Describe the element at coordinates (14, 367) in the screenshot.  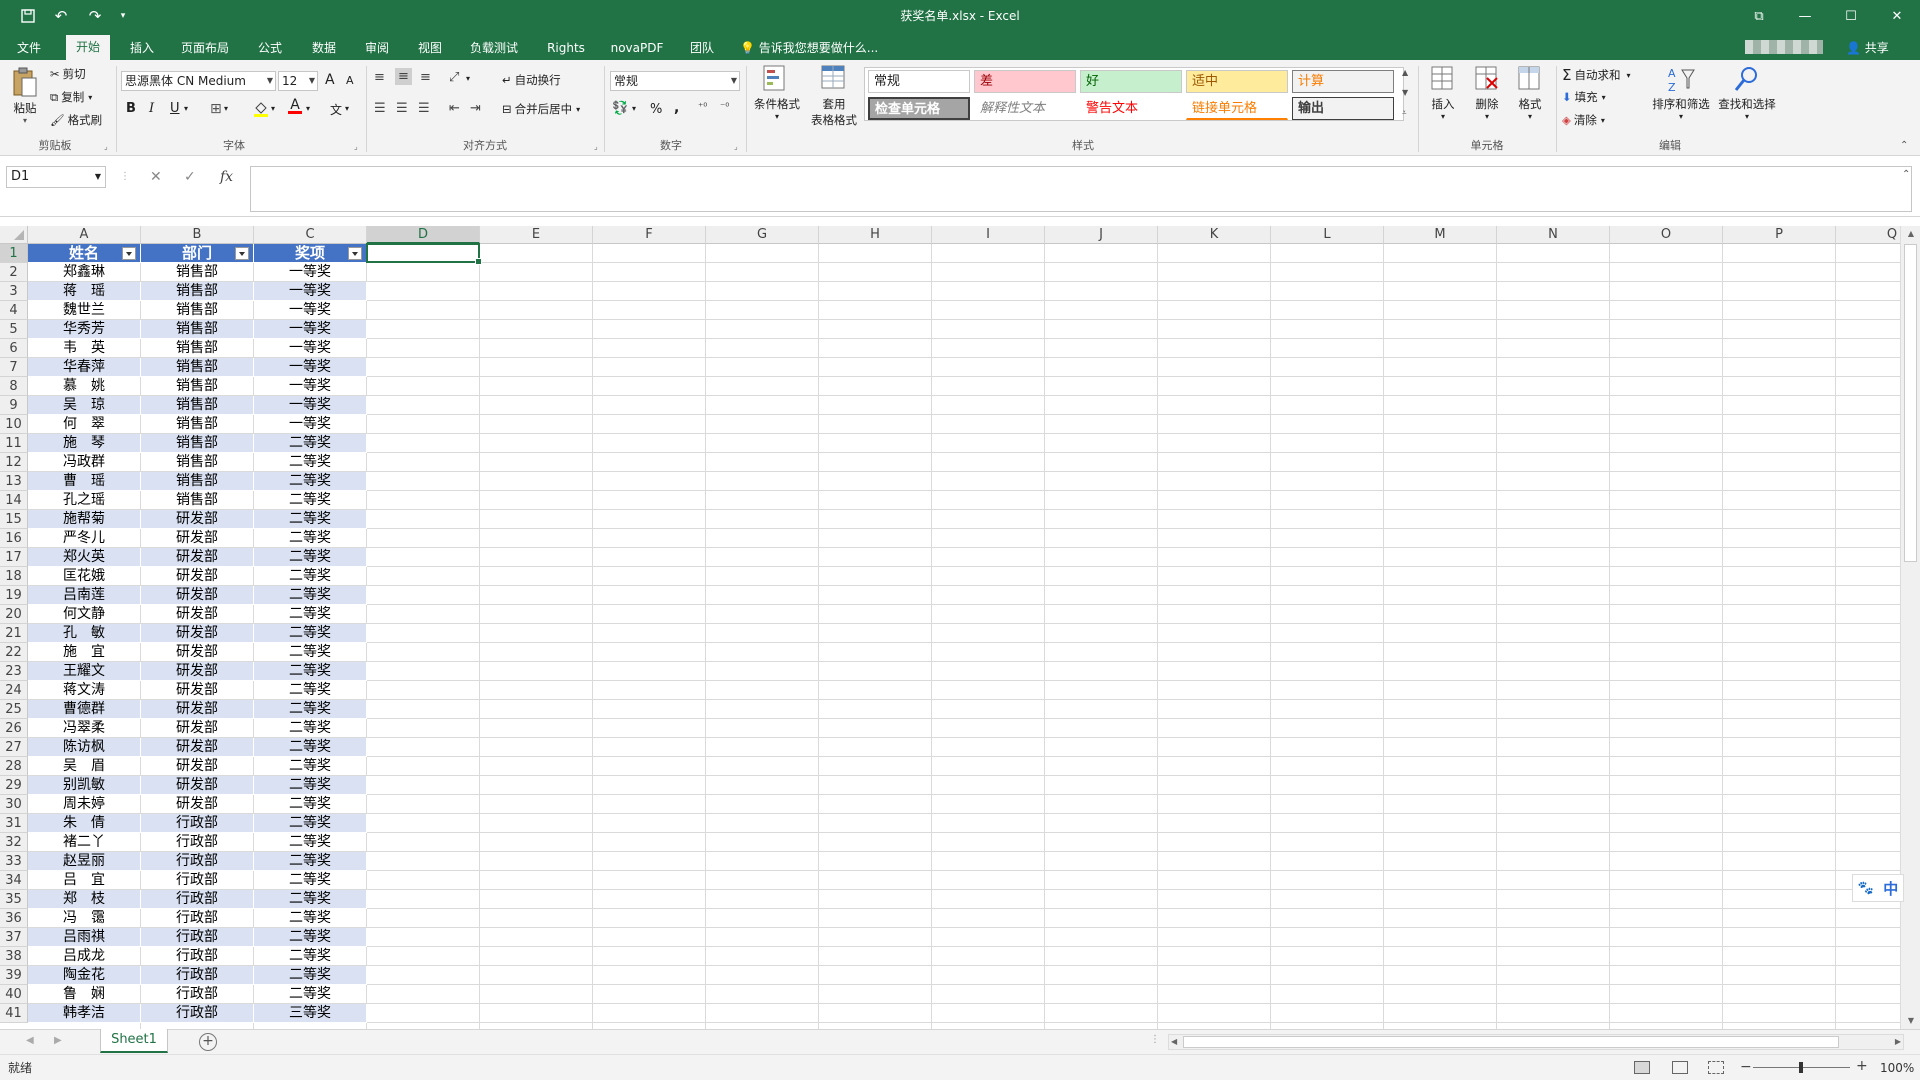
I see `row-header: 7` at that location.